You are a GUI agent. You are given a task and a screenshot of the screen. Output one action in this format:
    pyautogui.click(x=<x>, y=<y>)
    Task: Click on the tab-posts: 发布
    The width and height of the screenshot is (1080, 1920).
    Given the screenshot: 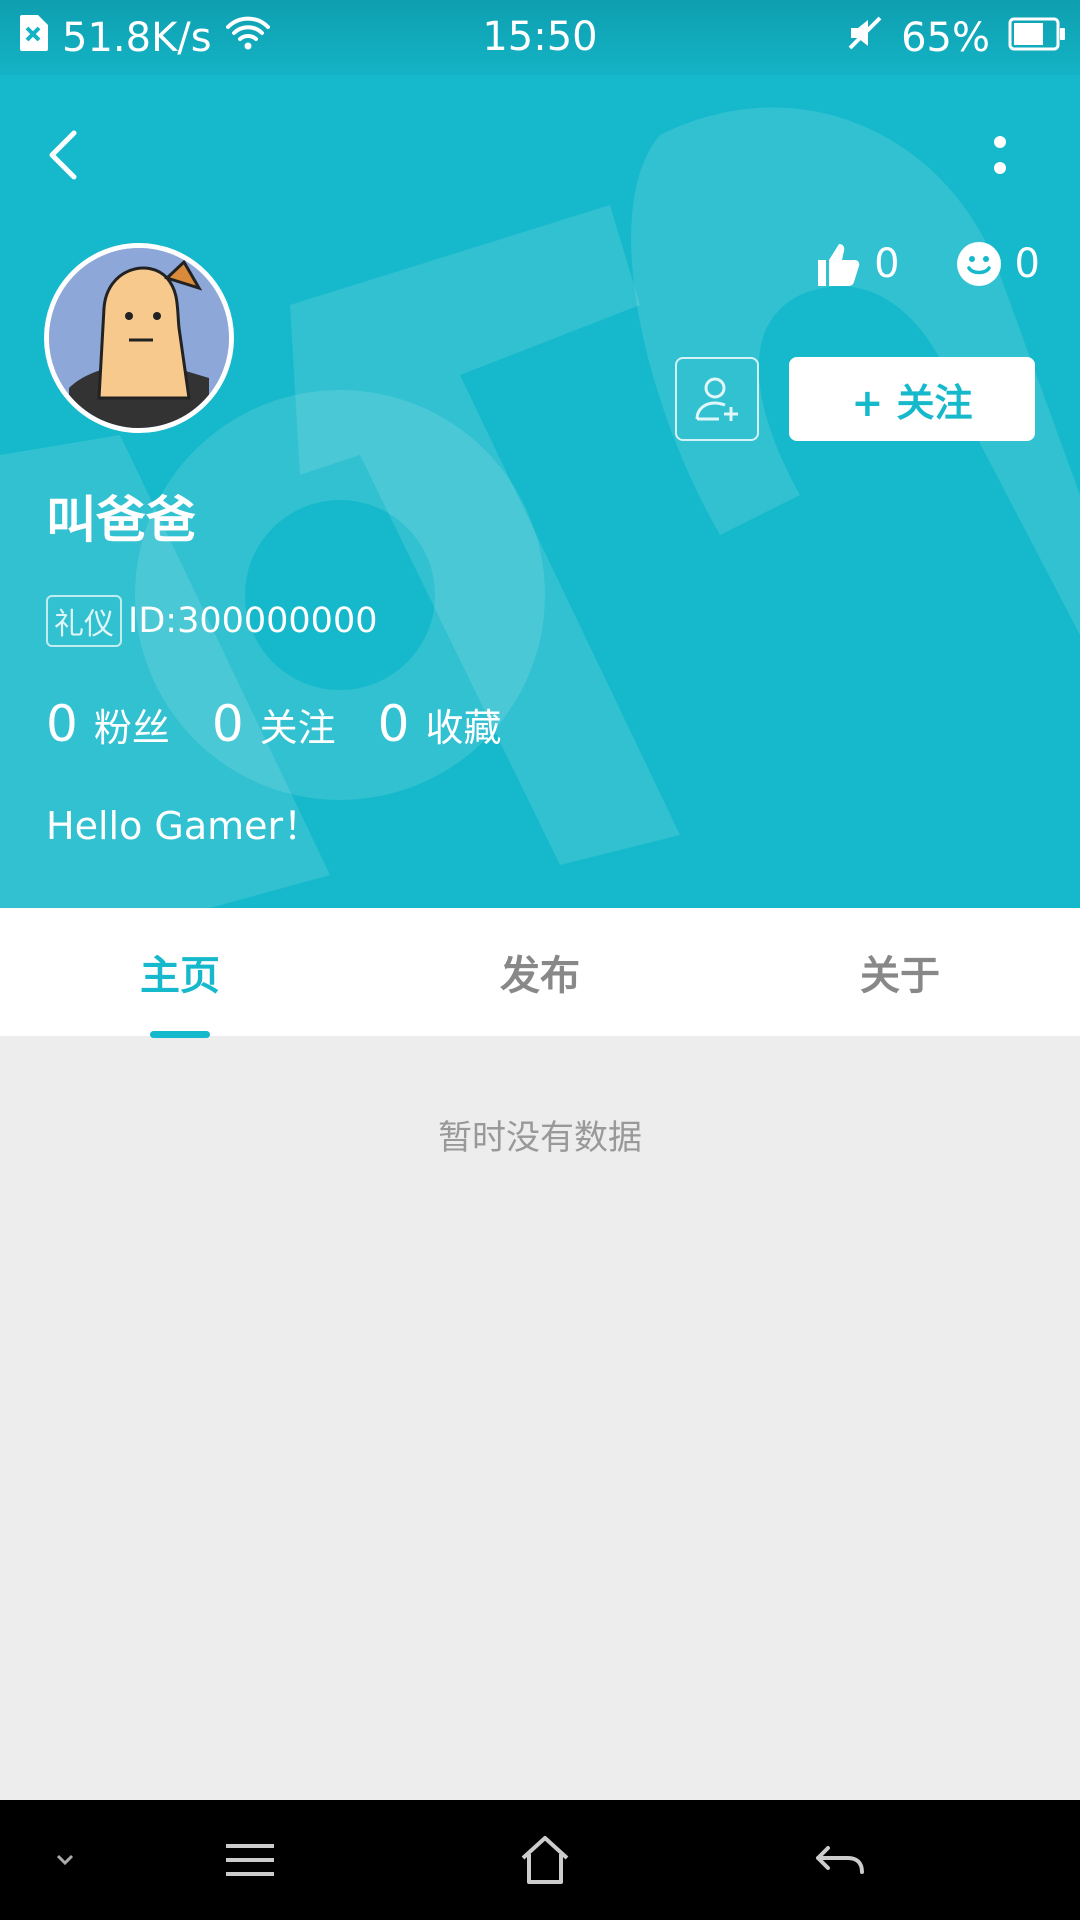 What is the action you would take?
    pyautogui.click(x=540, y=972)
    